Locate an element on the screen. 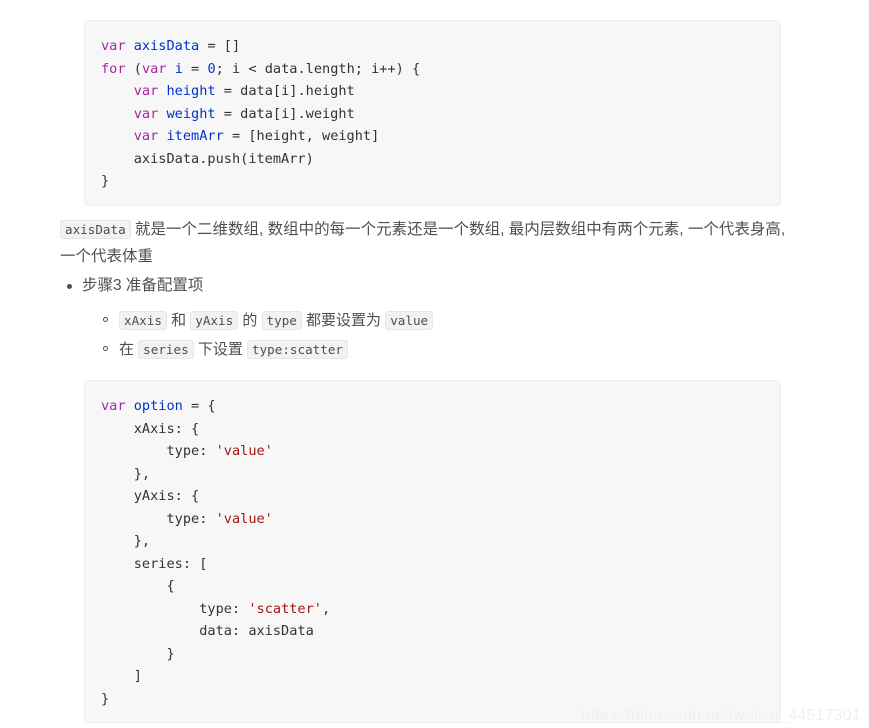 This screenshot has height=728, width=869. inline-code: xAxis is located at coordinates (143, 320).